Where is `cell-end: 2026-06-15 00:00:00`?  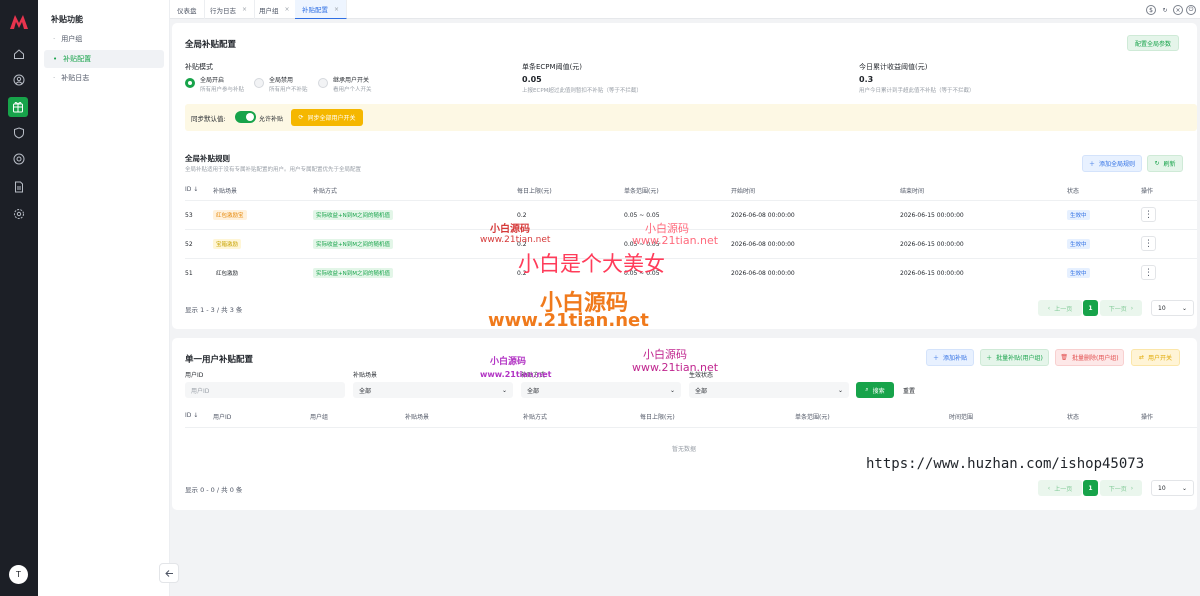
cell-end: 2026-06-15 00:00:00 is located at coordinates (932, 244).